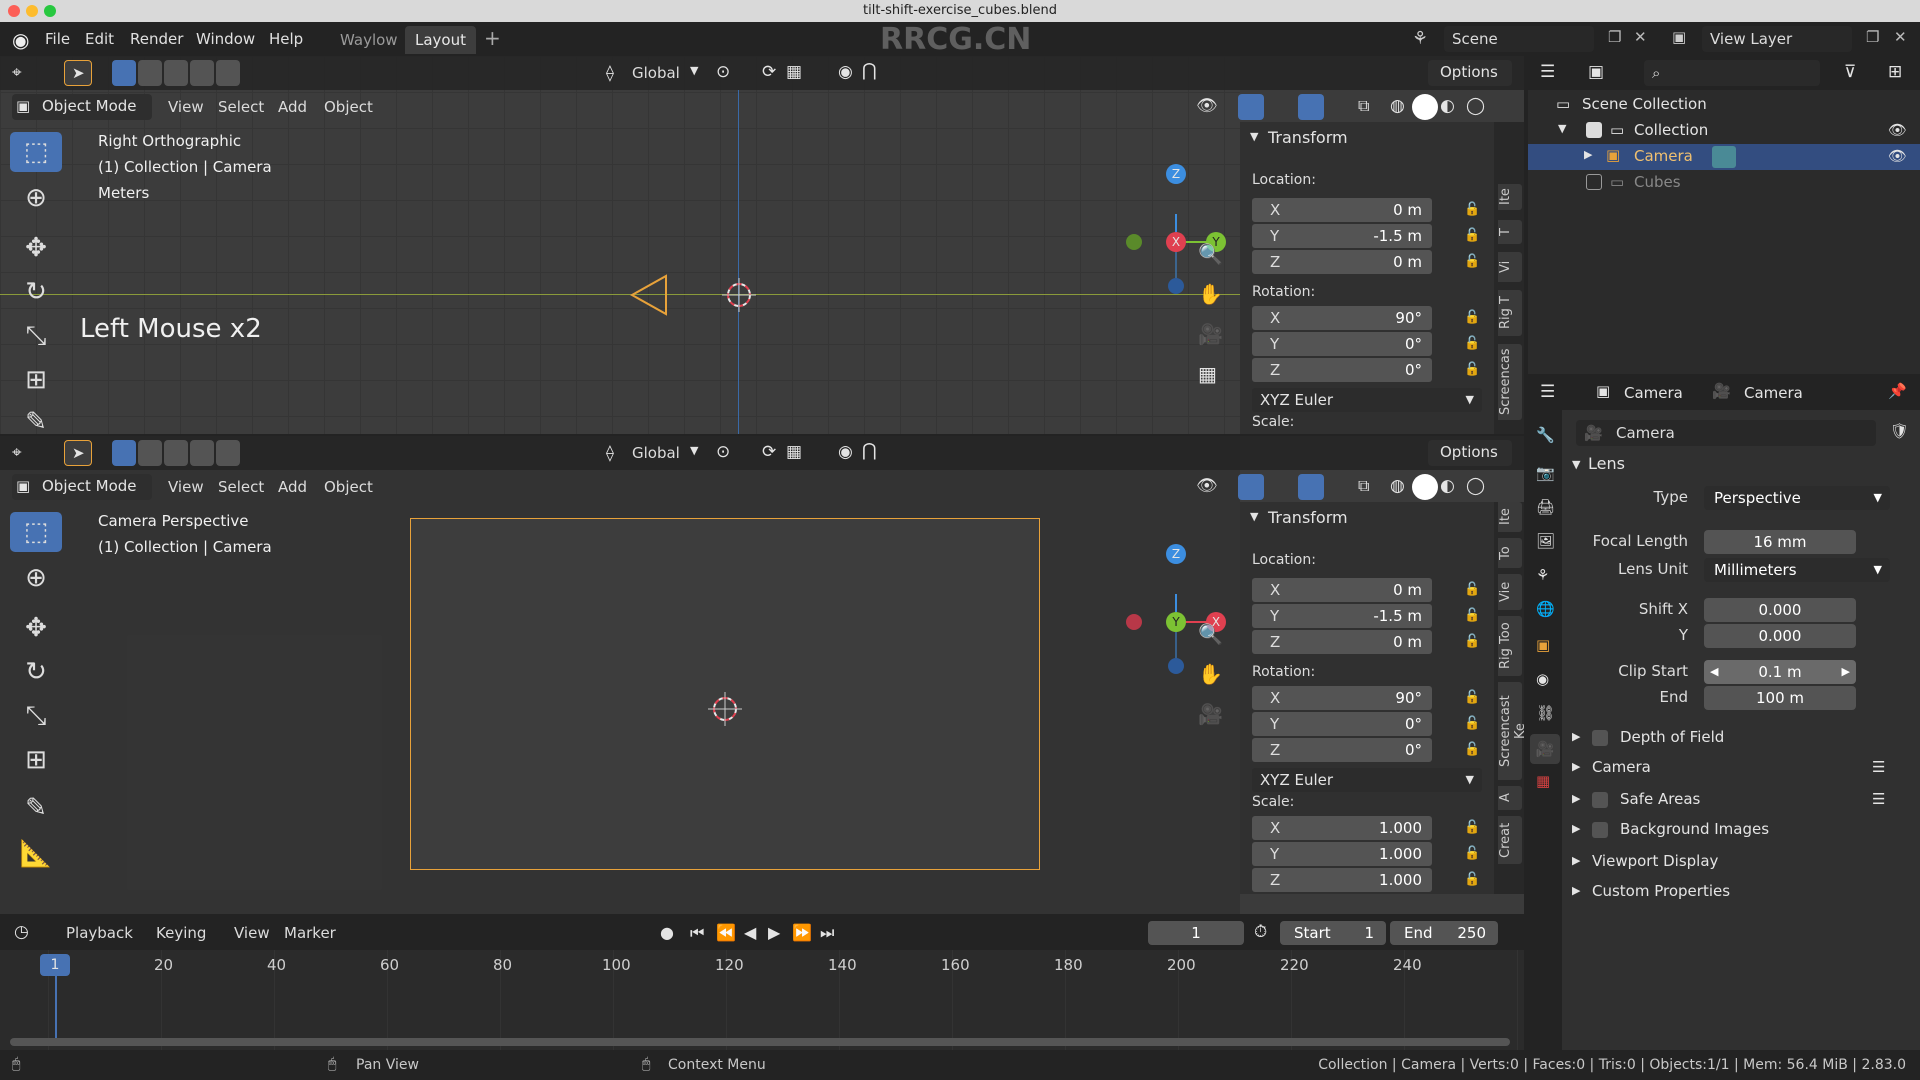 Image resolution: width=1920 pixels, height=1080 pixels. What do you see at coordinates (1510, 592) in the screenshot?
I see `tab-view: Vie` at bounding box center [1510, 592].